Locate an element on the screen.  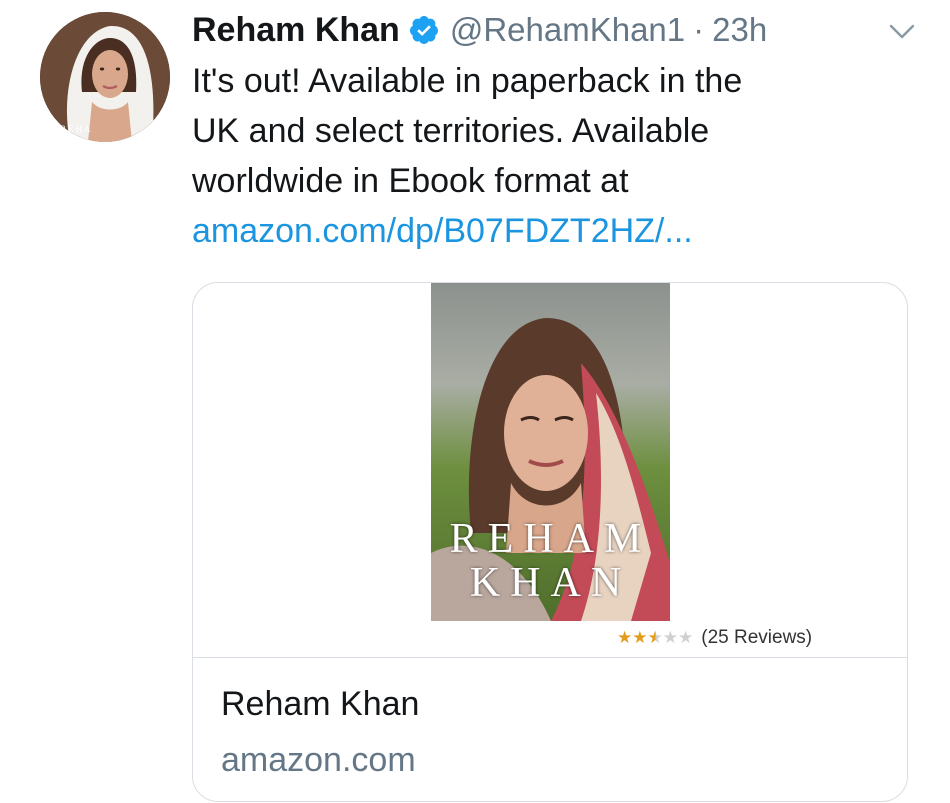
tweet-header: Reham Khan @RehamKhan1 · 23h is located at coordinates (479, 30).